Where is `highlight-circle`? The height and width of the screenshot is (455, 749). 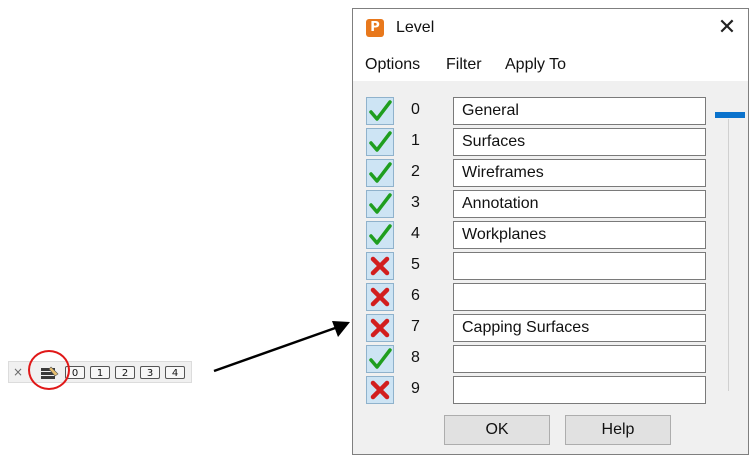
highlight-circle is located at coordinates (49, 370).